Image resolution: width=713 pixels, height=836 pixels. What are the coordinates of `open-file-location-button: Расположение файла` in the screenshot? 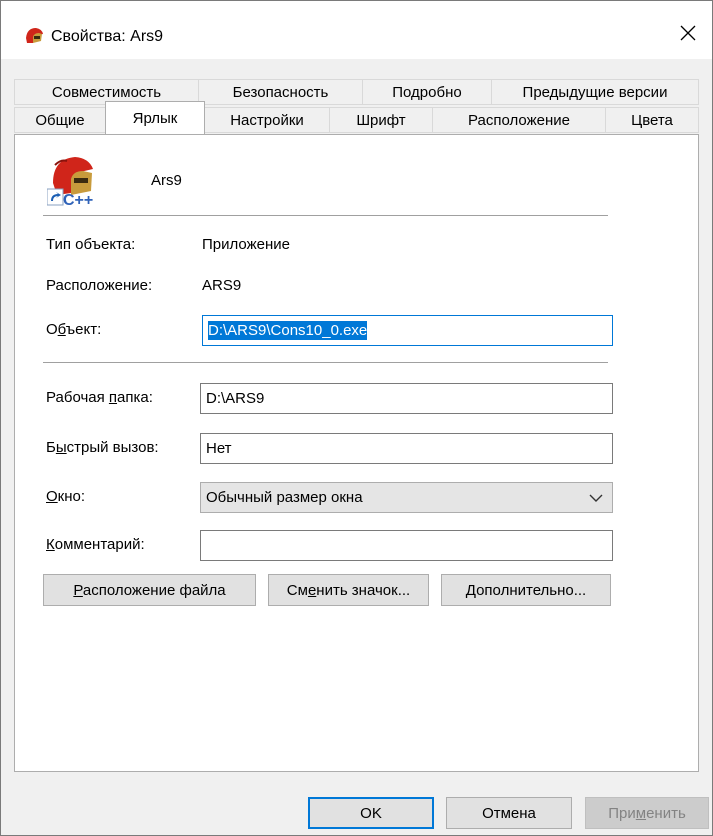 It's located at (149, 590).